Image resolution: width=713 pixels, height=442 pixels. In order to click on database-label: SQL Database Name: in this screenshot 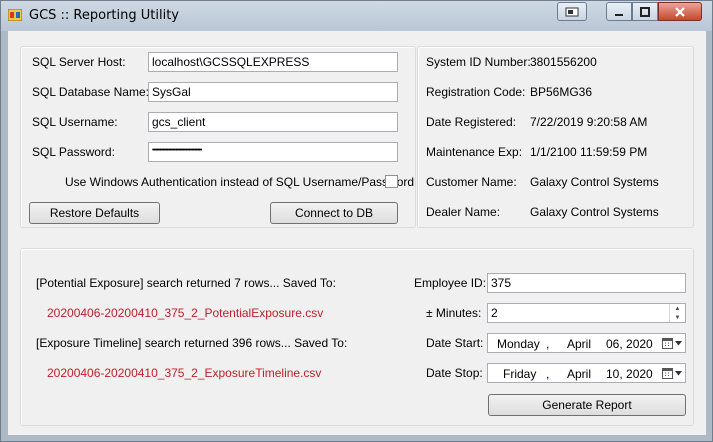, I will do `click(90, 92)`.